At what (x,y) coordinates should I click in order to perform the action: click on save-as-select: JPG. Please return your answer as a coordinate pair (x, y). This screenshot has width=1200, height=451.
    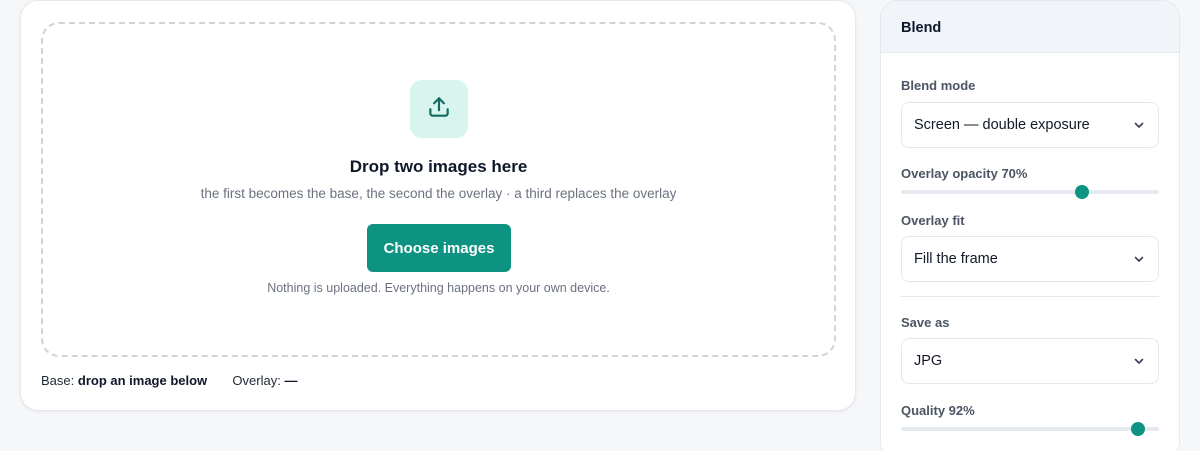
    Looking at the image, I should click on (1030, 361).